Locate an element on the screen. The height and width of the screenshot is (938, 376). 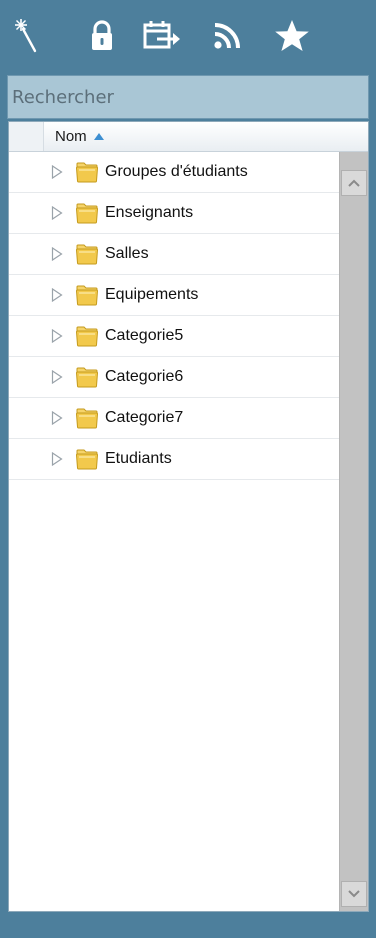
calendar-export-icon is located at coordinates (161, 35).